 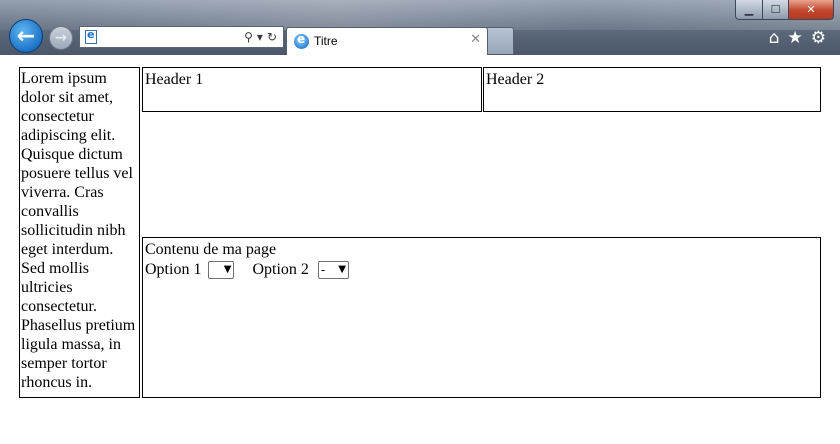 What do you see at coordinates (91, 36) in the screenshot?
I see `page-icon` at bounding box center [91, 36].